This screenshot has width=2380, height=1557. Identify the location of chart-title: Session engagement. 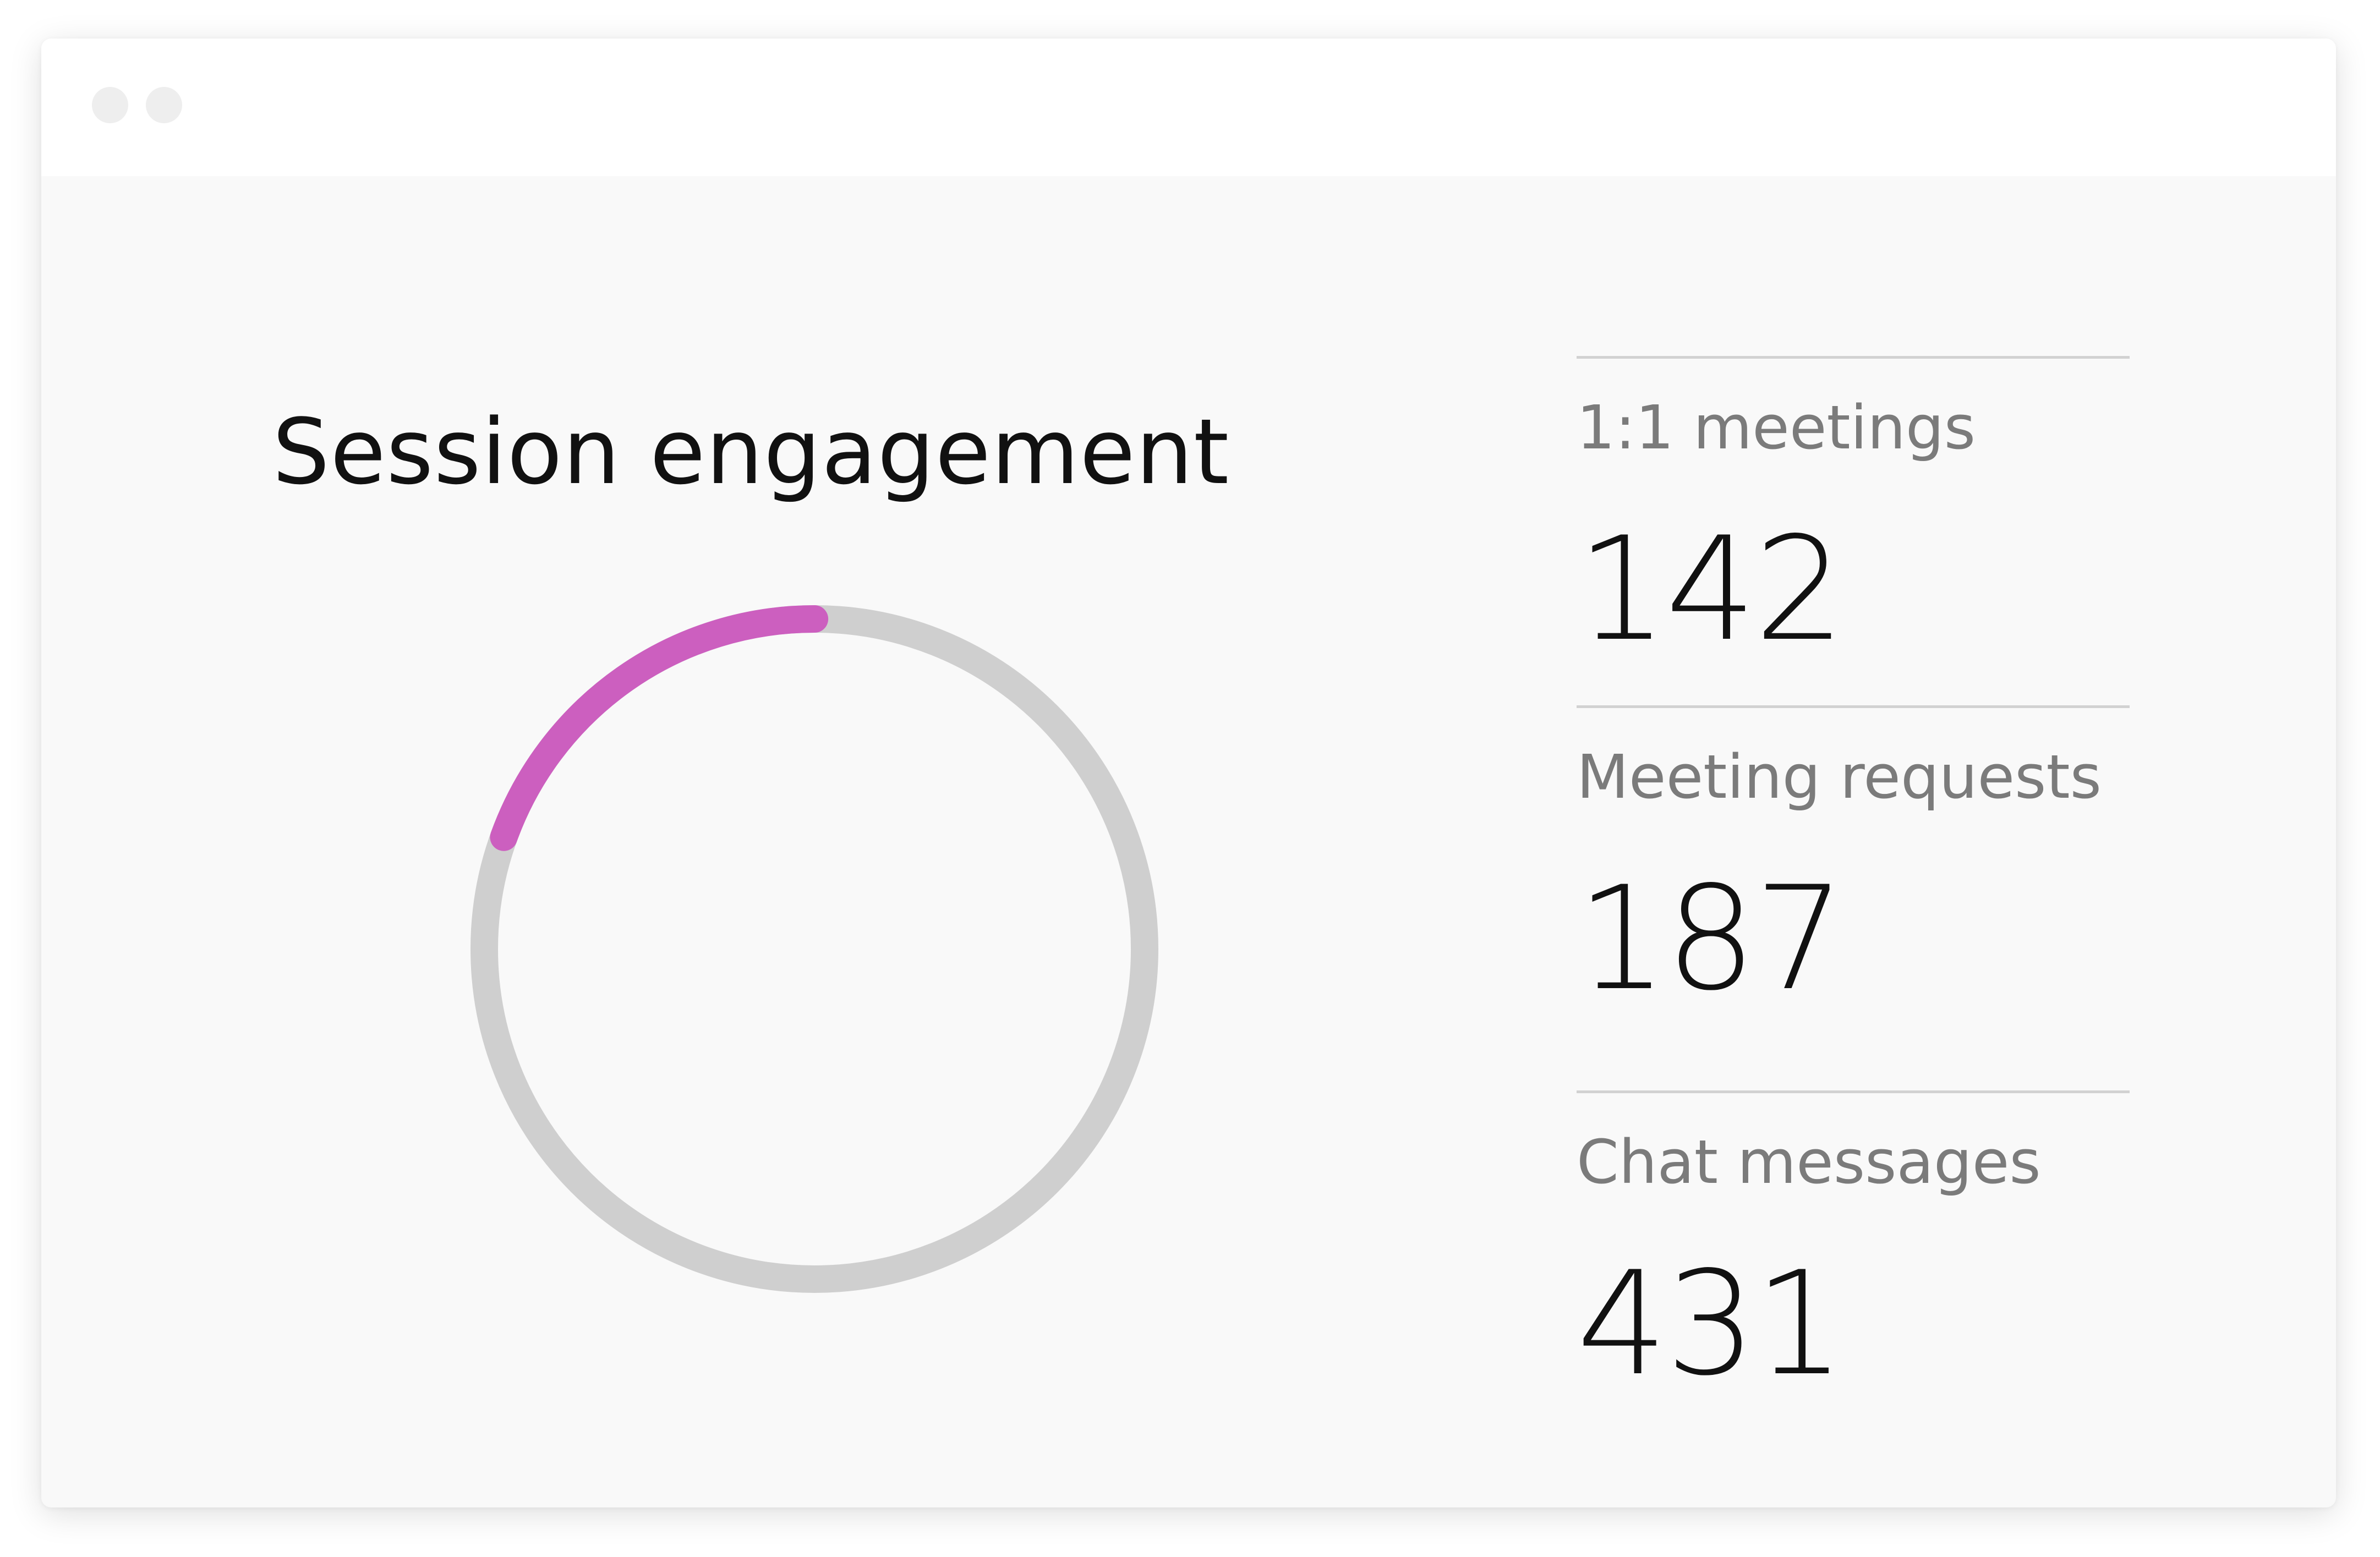
(751, 452).